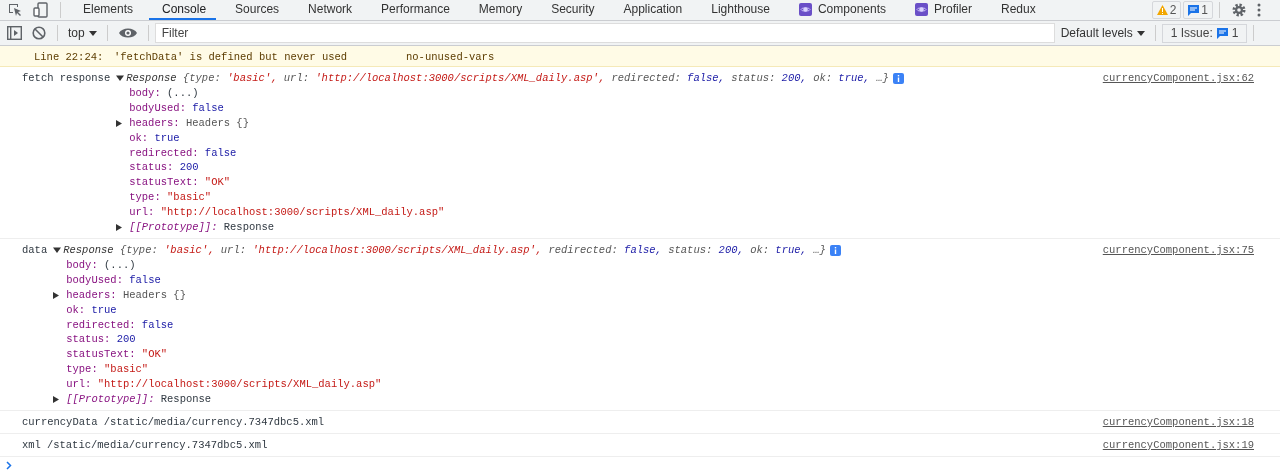  What do you see at coordinates (256, 10) in the screenshot?
I see `panel-tab: Sources` at bounding box center [256, 10].